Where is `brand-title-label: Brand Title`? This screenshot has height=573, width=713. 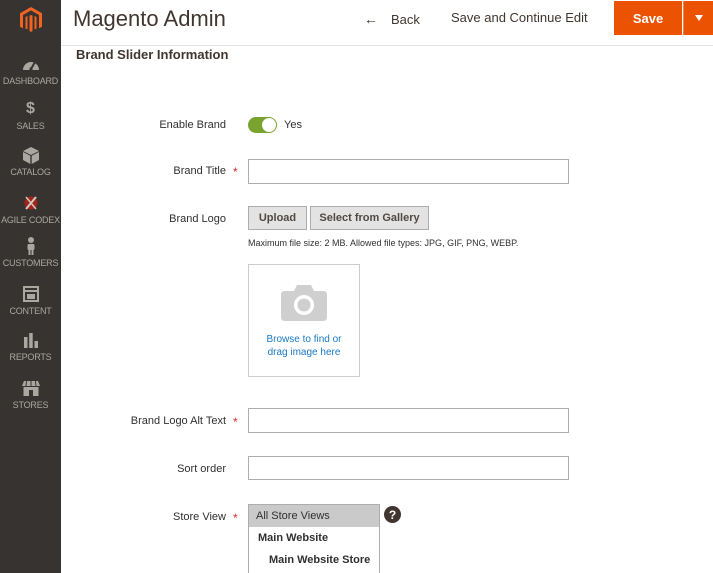 brand-title-label: Brand Title is located at coordinates (199, 171).